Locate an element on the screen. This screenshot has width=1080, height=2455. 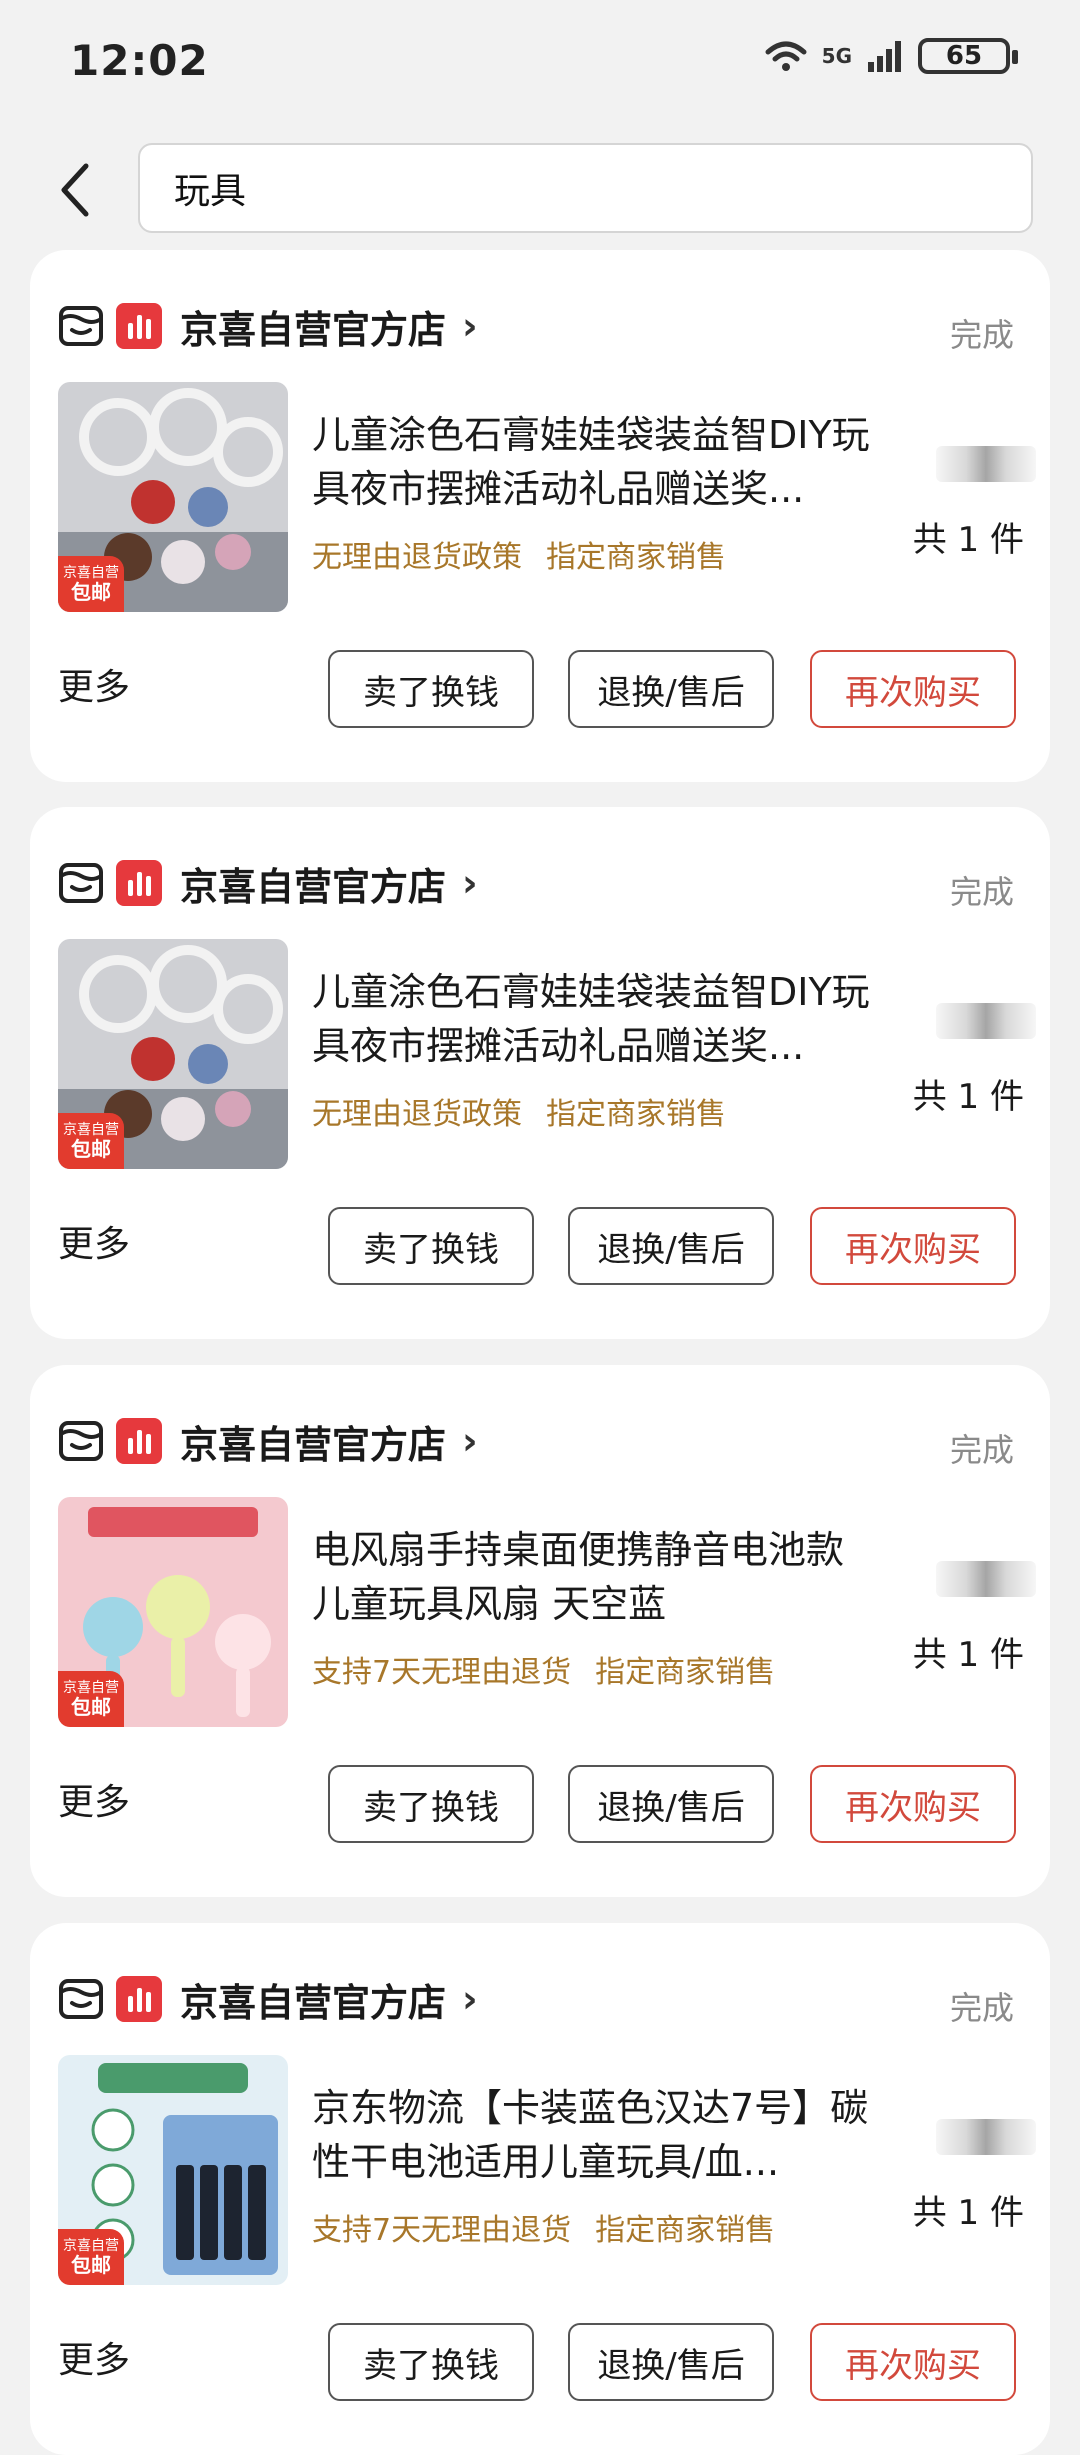
signal-icon is located at coordinates (884, 56).